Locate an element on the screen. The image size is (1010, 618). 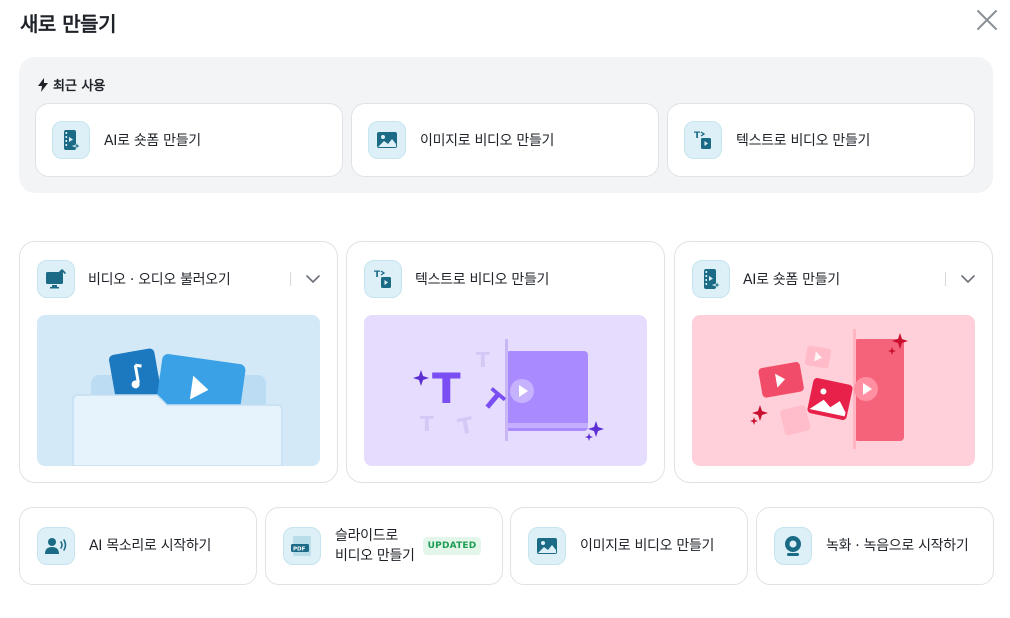
card-label: AI로 숏폼 만들기 is located at coordinates (791, 280).